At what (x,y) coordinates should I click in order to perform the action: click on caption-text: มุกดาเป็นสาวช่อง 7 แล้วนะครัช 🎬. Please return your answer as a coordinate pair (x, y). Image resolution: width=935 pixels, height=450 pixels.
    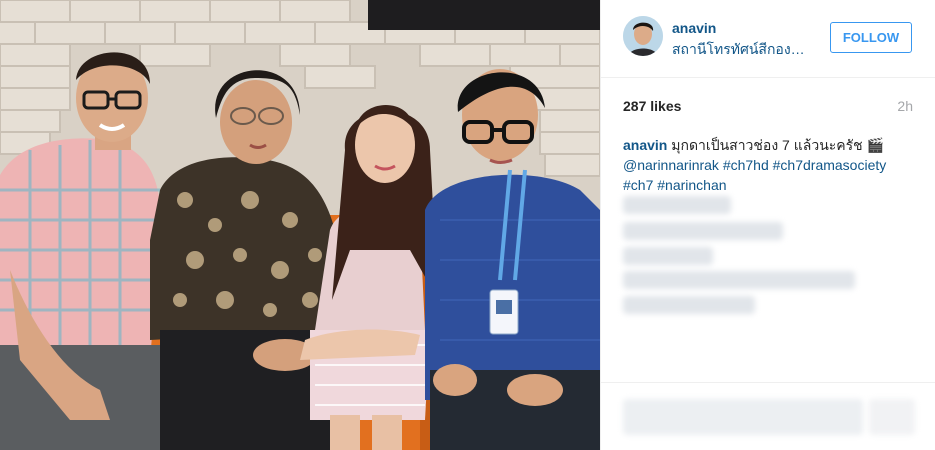
    Looking at the image, I should click on (777, 145).